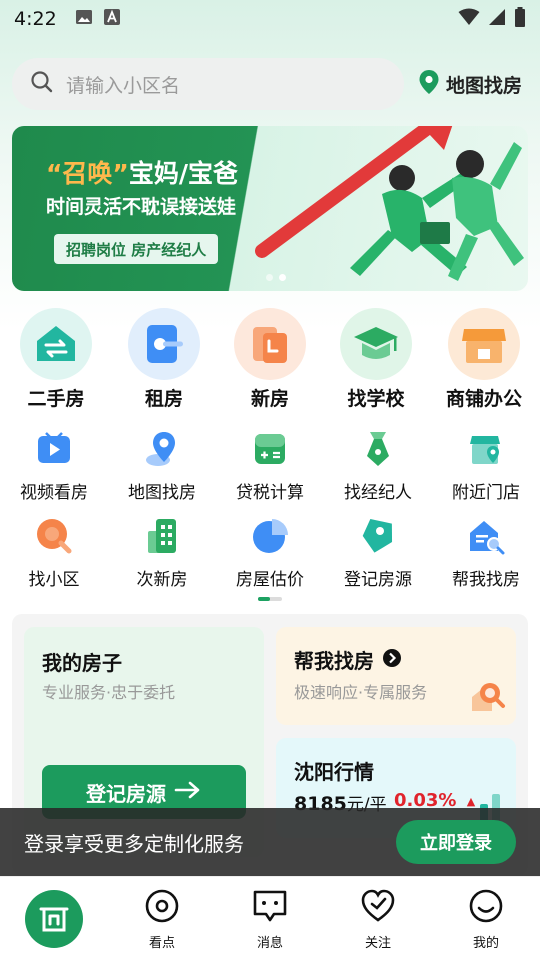  I want to click on register-tag-icon, so click(378, 536).